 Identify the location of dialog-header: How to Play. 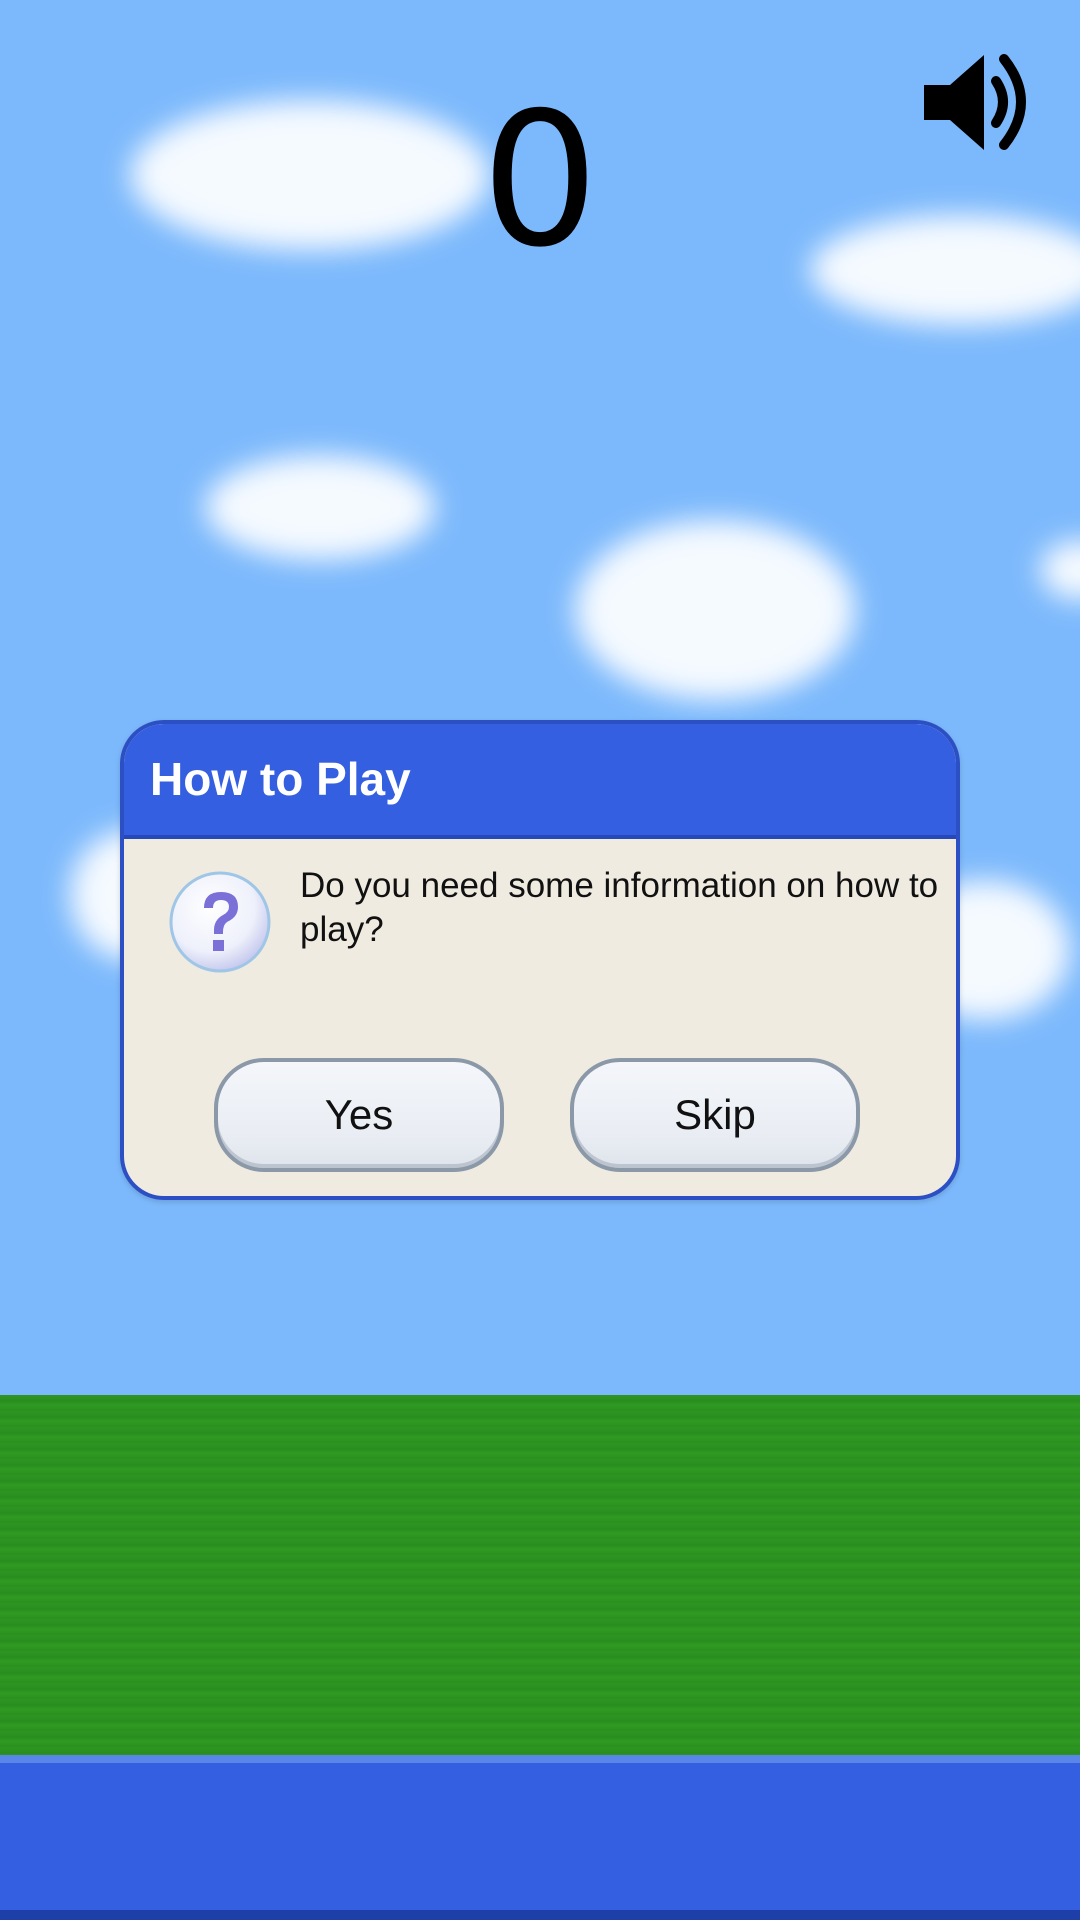
(540, 781).